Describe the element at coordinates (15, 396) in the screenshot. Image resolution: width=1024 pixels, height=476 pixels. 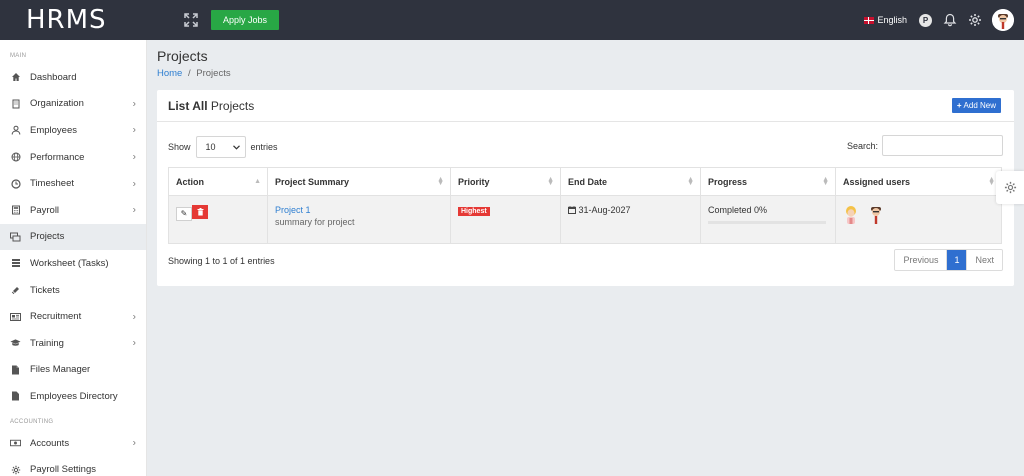
I see `directory-icon` at that location.